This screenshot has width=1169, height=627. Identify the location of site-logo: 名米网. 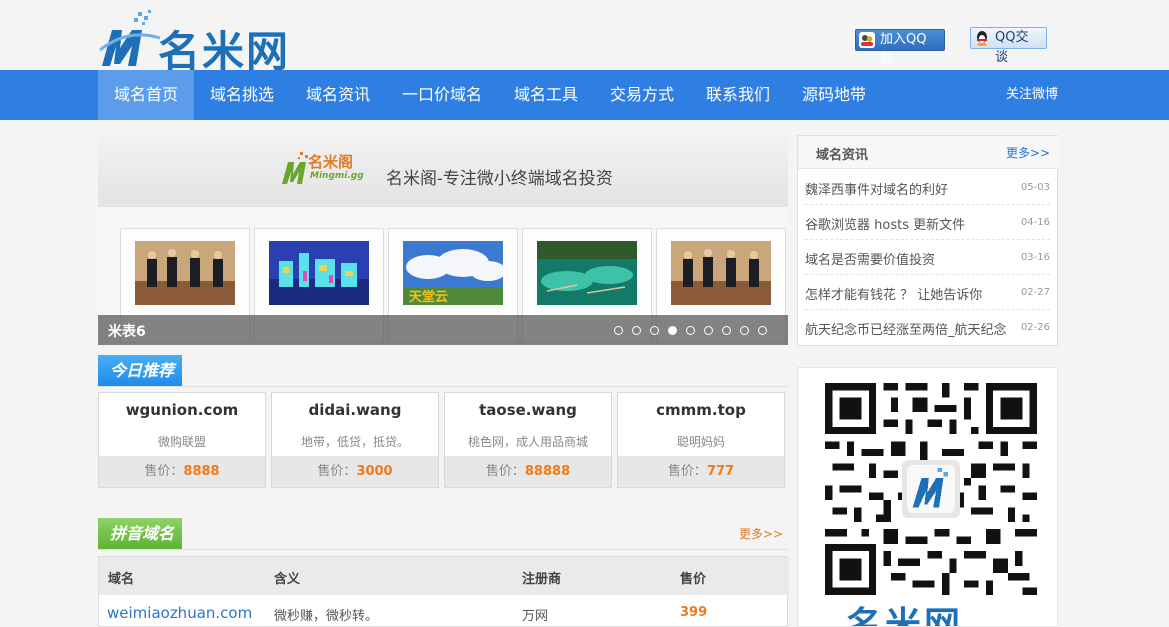
(210, 42).